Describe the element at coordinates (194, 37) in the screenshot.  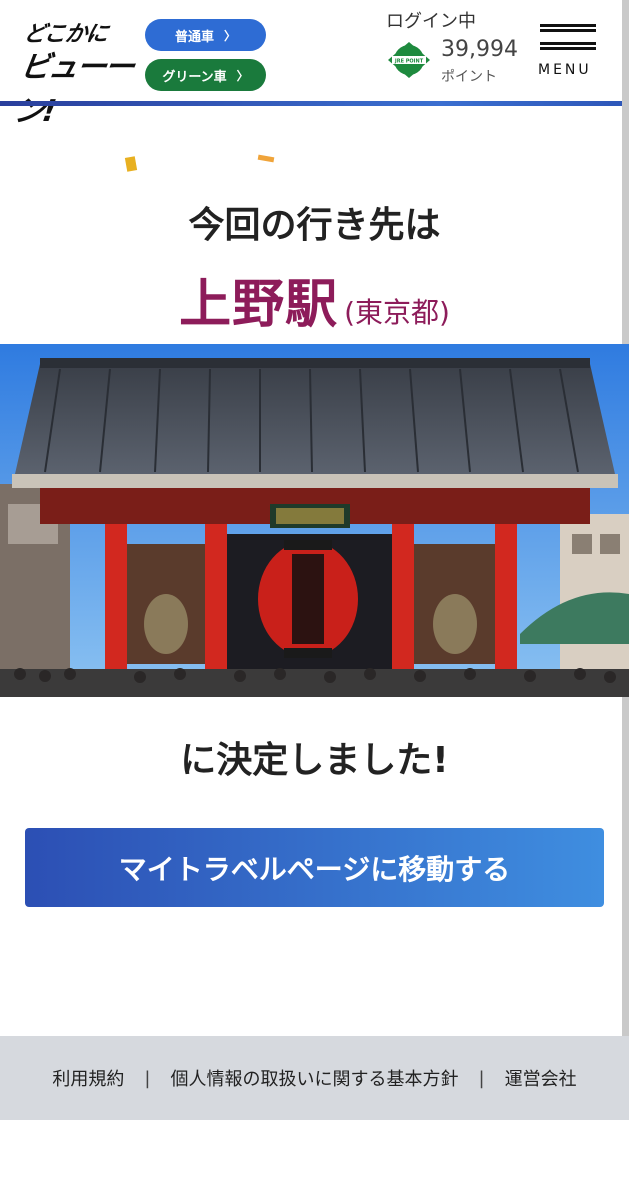
I see `standard-car-label: 普通車` at that location.